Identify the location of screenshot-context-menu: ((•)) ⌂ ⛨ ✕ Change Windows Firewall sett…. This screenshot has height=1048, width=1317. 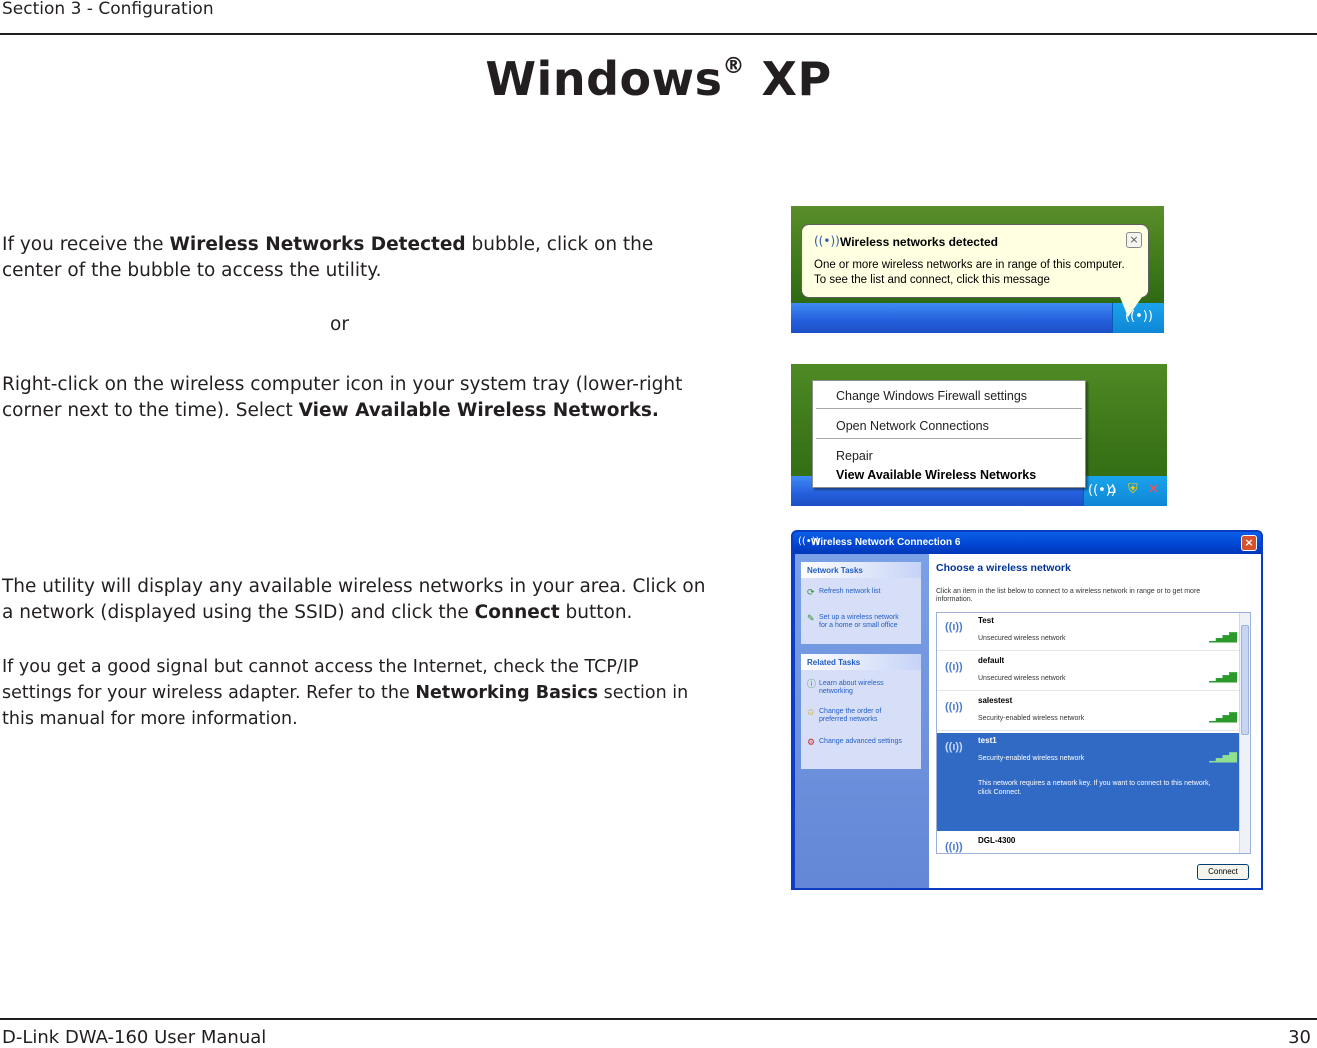
(979, 435).